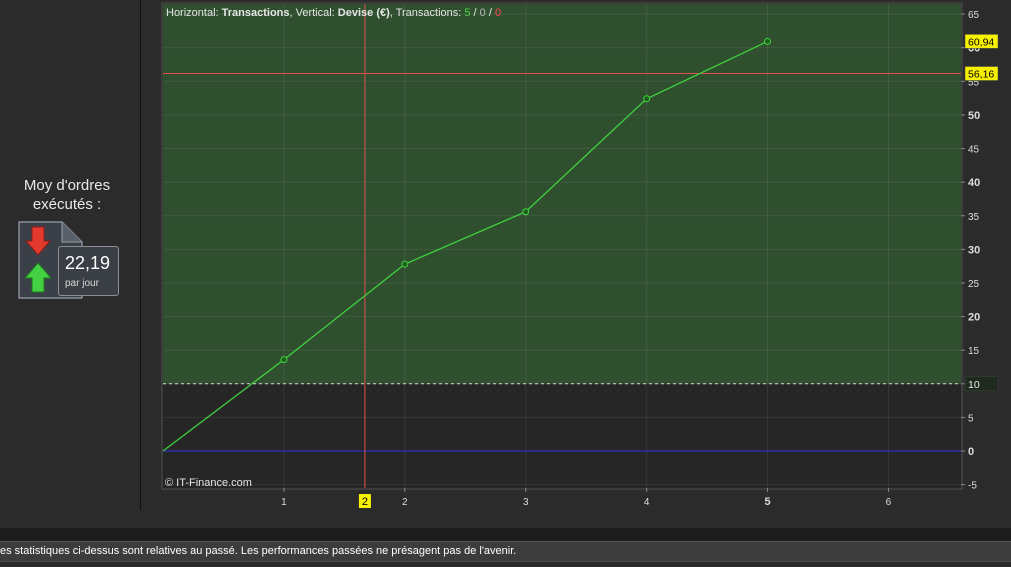 Image resolution: width=1011 pixels, height=567 pixels. Describe the element at coordinates (284, 502) in the screenshot. I see `x-tick-label: 1` at that location.